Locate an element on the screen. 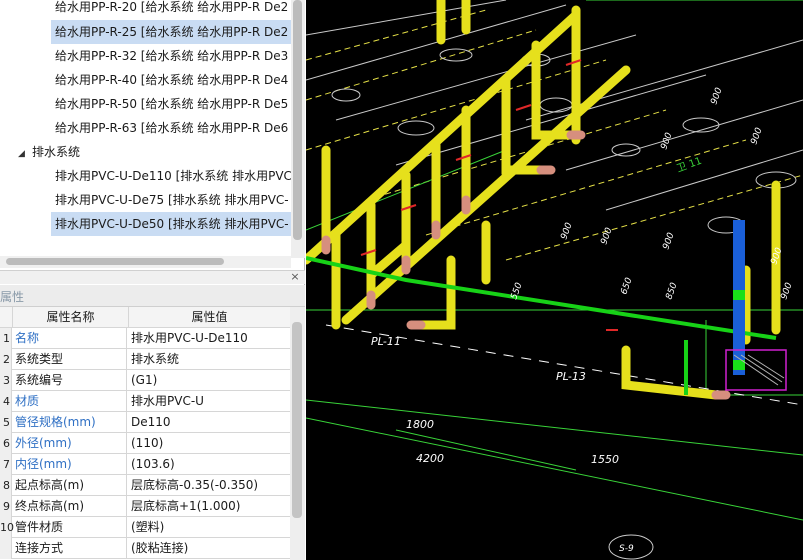 This screenshot has height=560, width=803. property-value: 层底标高-0.35(-0.350) is located at coordinates (210, 485).